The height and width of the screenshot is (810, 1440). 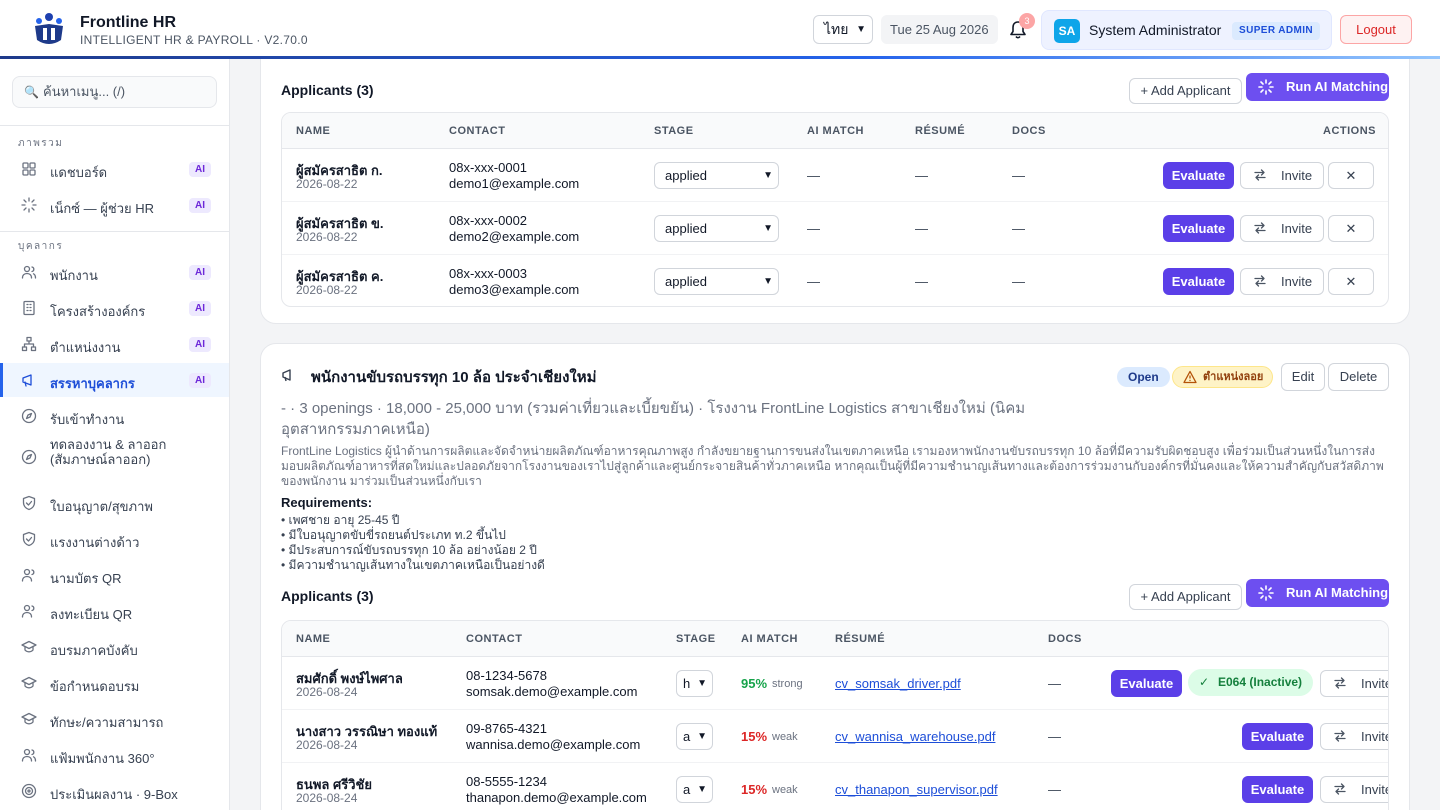 What do you see at coordinates (128, 22) in the screenshot?
I see `app-name: Frontline HR` at bounding box center [128, 22].